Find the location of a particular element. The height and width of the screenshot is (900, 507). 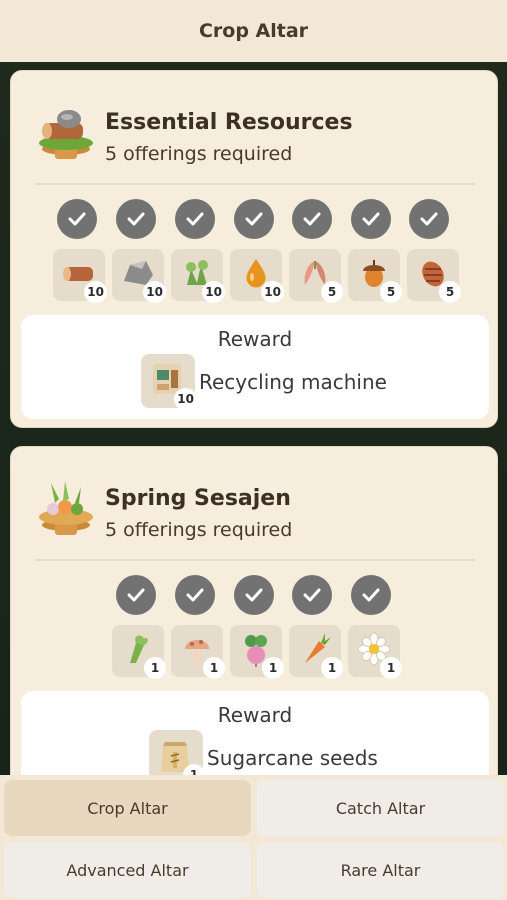

card-header: Essential Resources 5 offerings required is located at coordinates (255, 136).